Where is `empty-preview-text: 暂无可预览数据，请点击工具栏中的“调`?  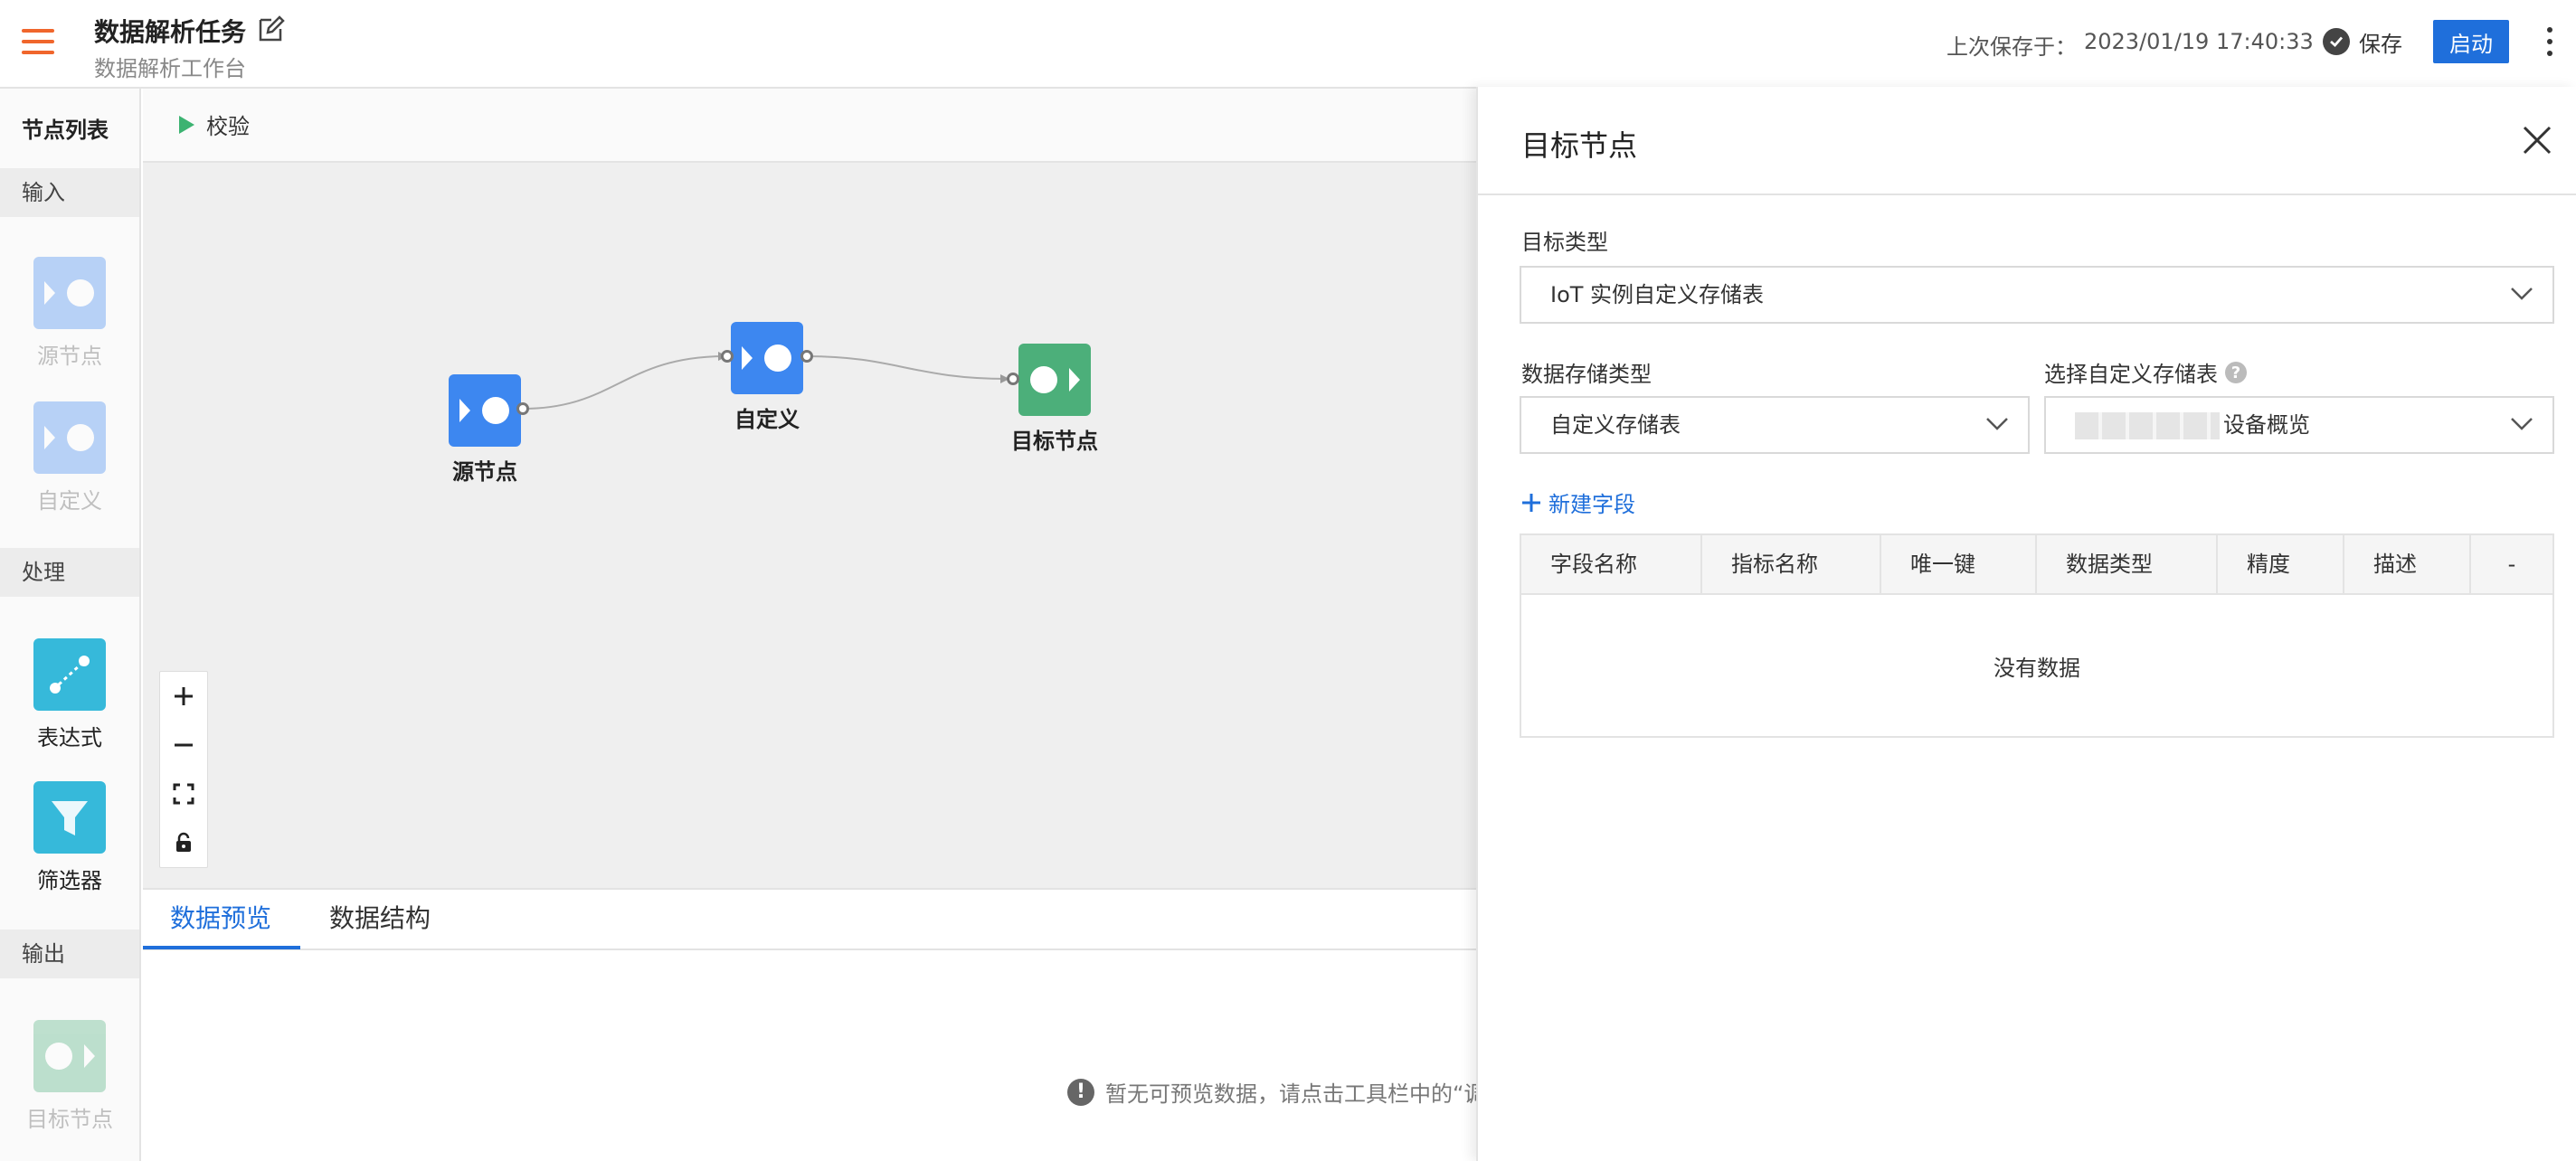
empty-preview-text: 暂无可预览数据，请点击工具栏中的“调 is located at coordinates (1295, 1094).